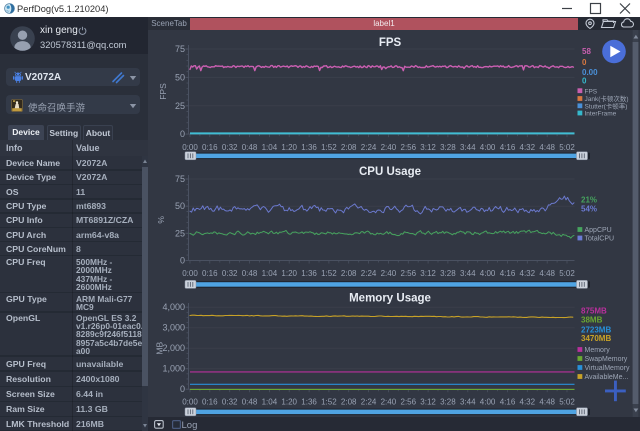 The width and height of the screenshot is (640, 431). Describe the element at coordinates (601, 114) in the screenshot. I see `svg-text: InterFrame` at that location.